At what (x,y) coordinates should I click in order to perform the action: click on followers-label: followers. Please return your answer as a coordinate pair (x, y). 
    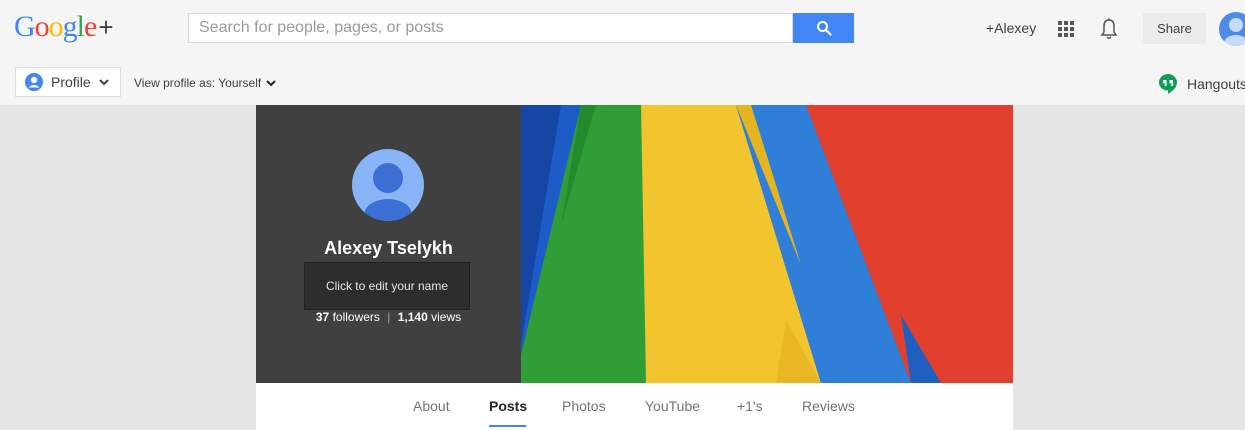
    Looking at the image, I should click on (356, 317).